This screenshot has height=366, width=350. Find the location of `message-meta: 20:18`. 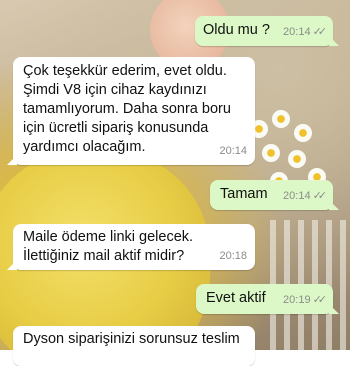

message-meta: 20:18 is located at coordinates (233, 256).